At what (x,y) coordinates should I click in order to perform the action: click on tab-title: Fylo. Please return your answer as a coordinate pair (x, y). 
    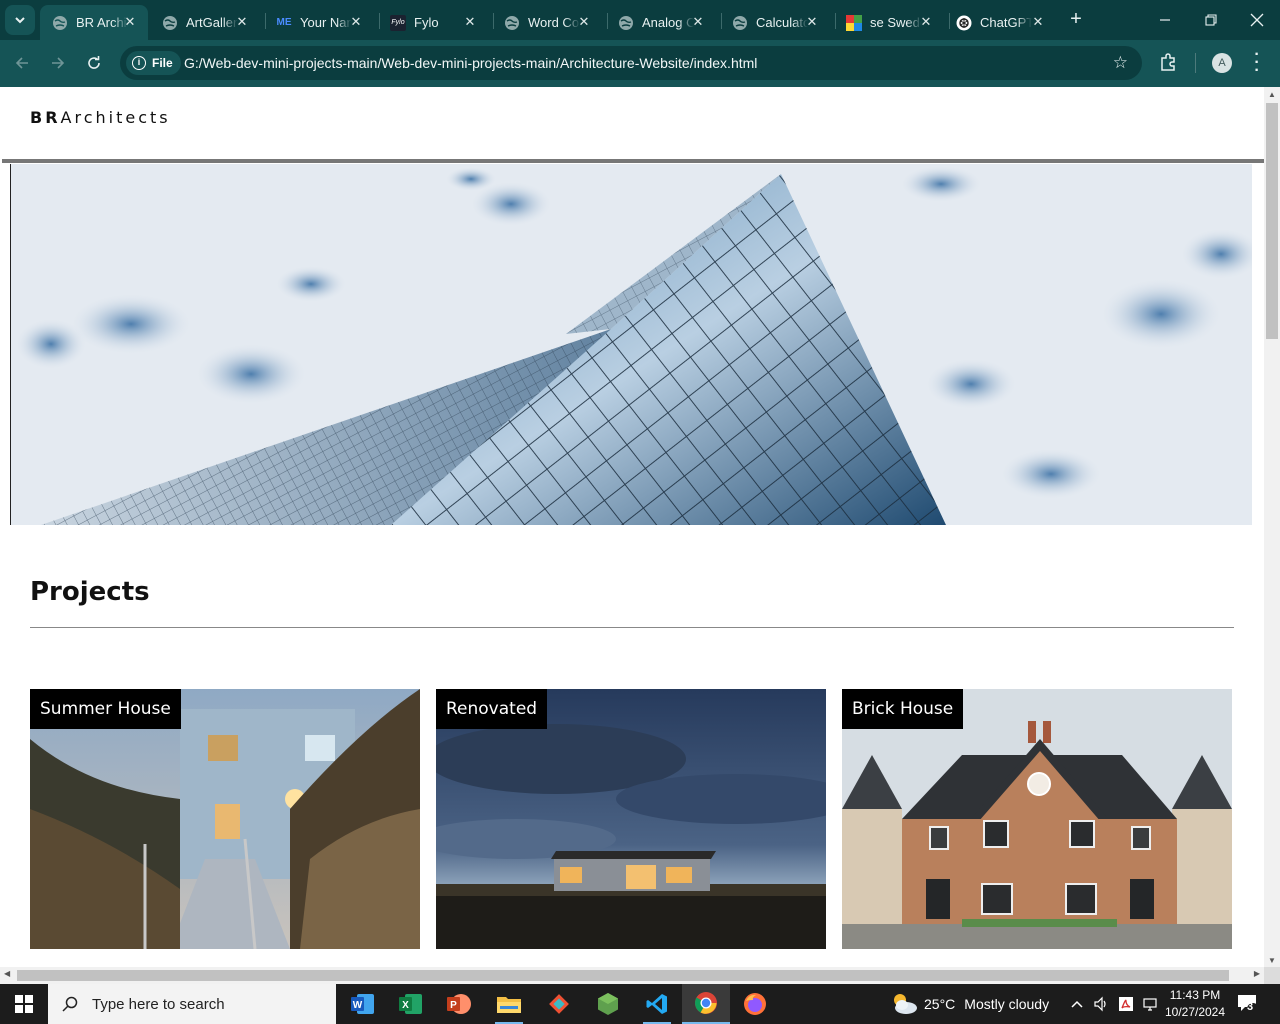
    Looking at the image, I should click on (426, 22).